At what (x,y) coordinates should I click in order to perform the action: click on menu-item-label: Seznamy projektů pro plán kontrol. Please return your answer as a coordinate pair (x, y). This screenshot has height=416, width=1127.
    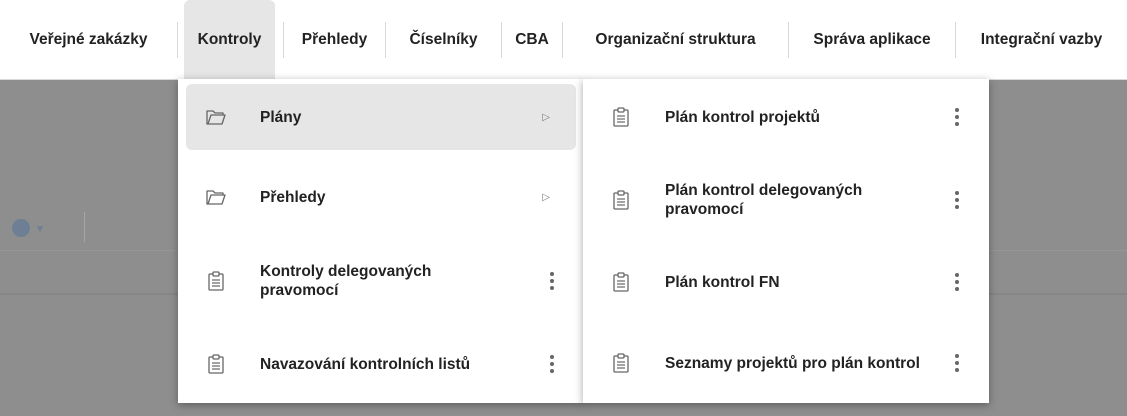
    Looking at the image, I should click on (792, 363).